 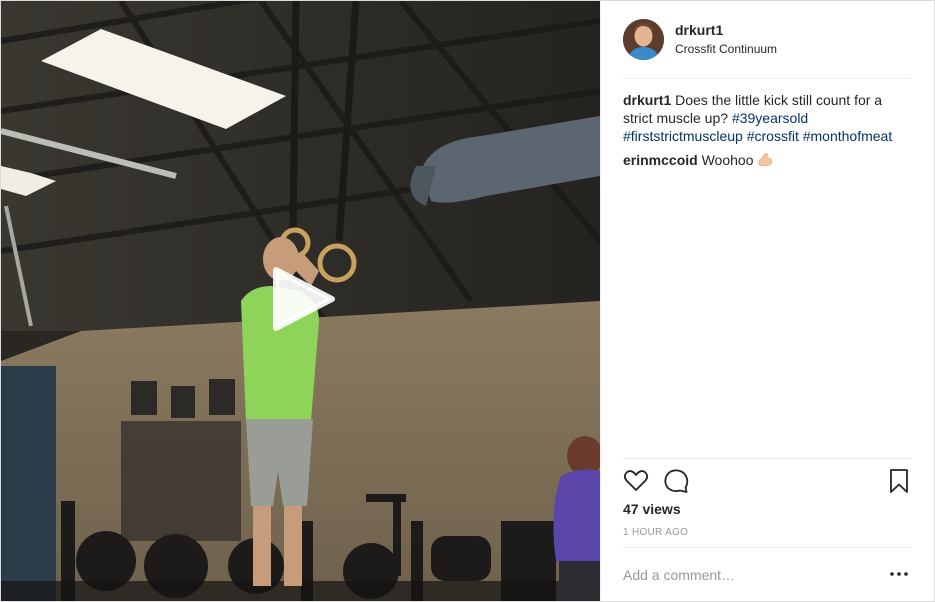 I want to click on hashtag-link: #crossfit, so click(x=773, y=136).